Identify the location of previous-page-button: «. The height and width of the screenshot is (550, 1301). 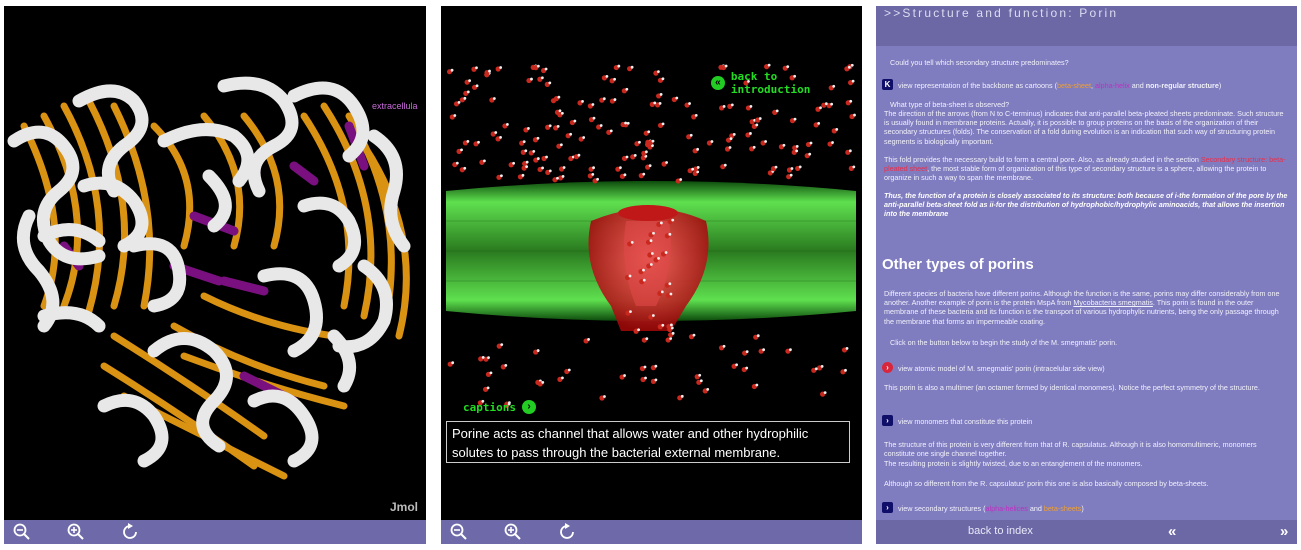
(1172, 531).